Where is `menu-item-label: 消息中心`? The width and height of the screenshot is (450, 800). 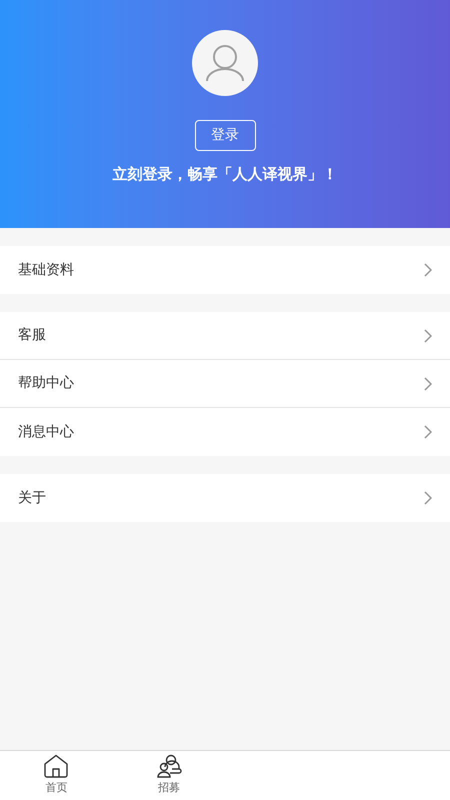
menu-item-label: 消息中心 is located at coordinates (46, 432).